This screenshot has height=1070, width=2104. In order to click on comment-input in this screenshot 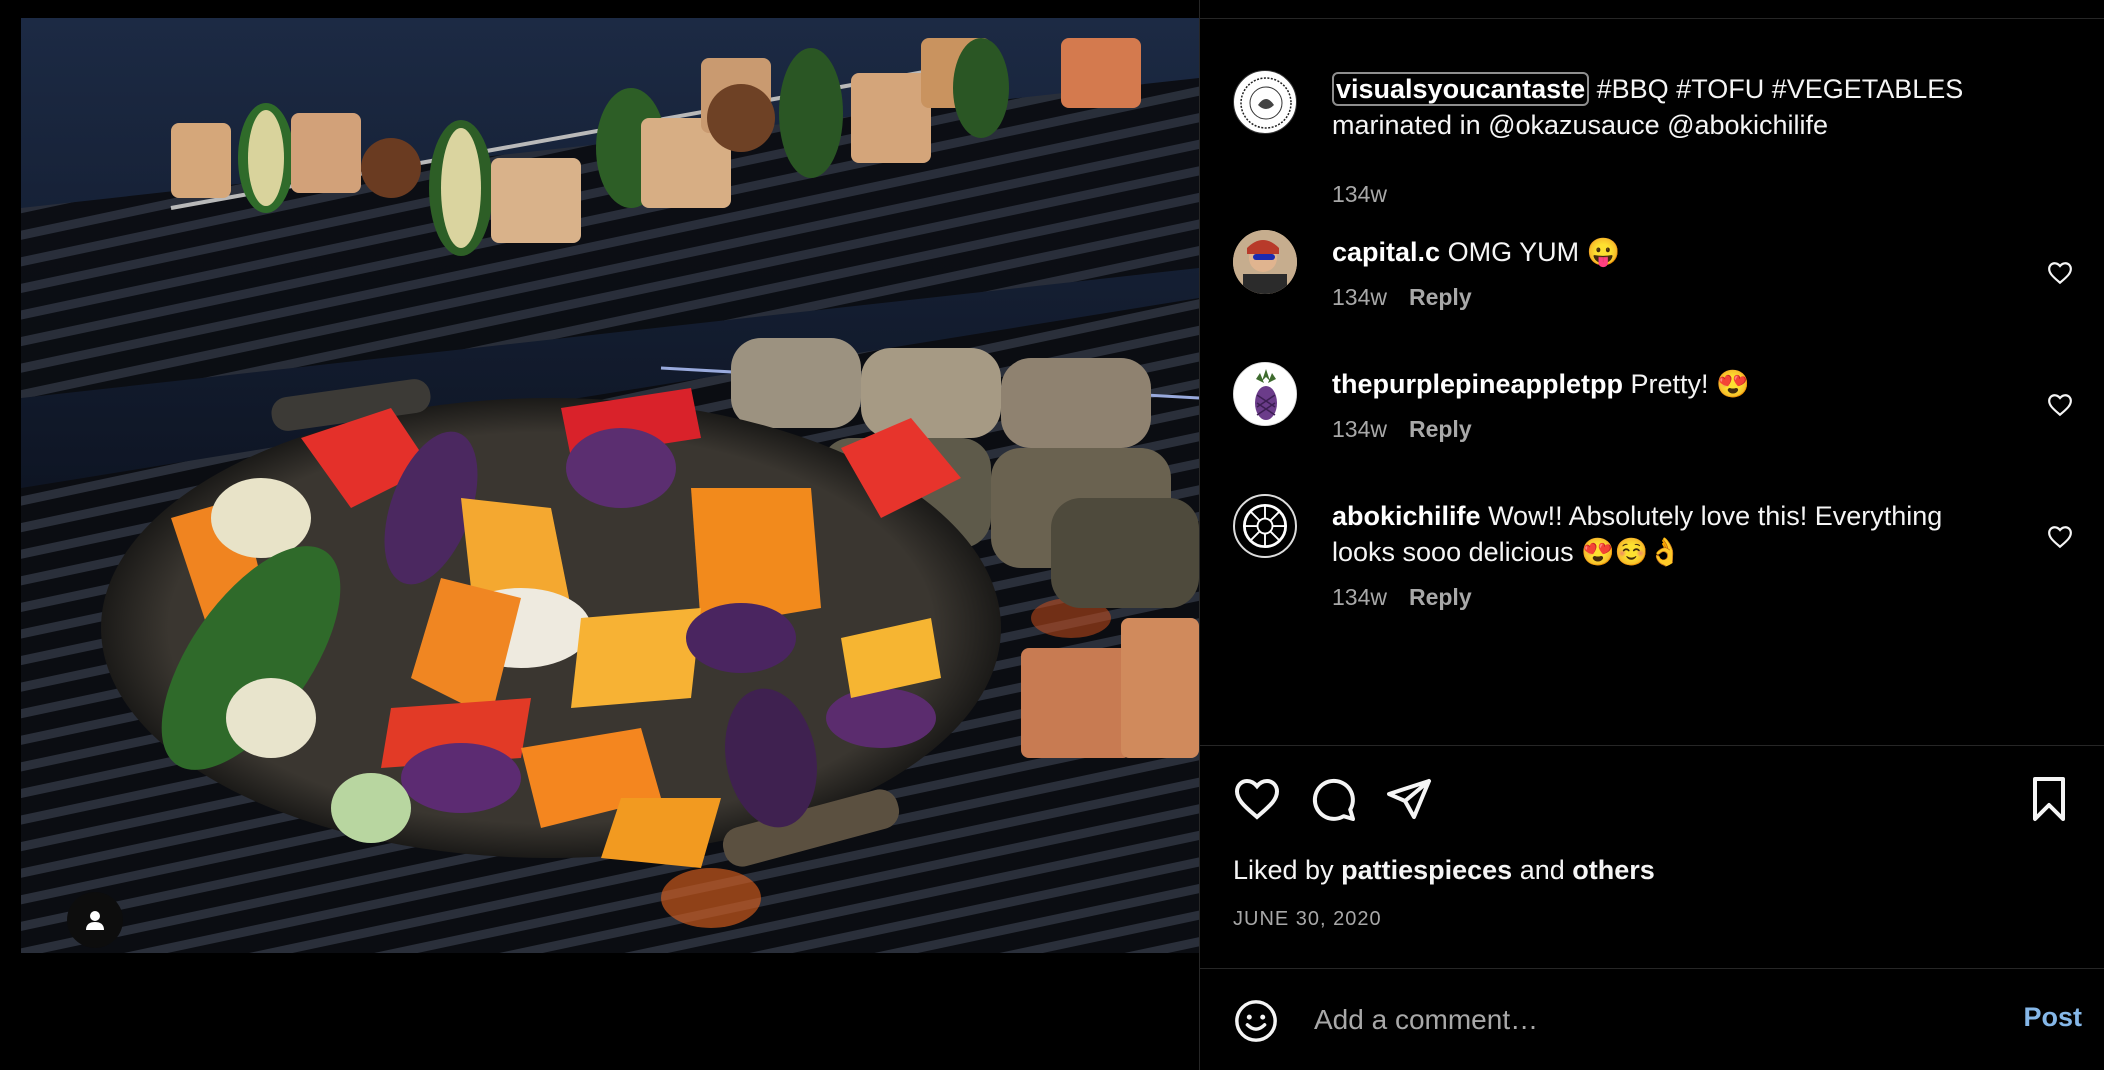, I will do `click(1594, 1020)`.